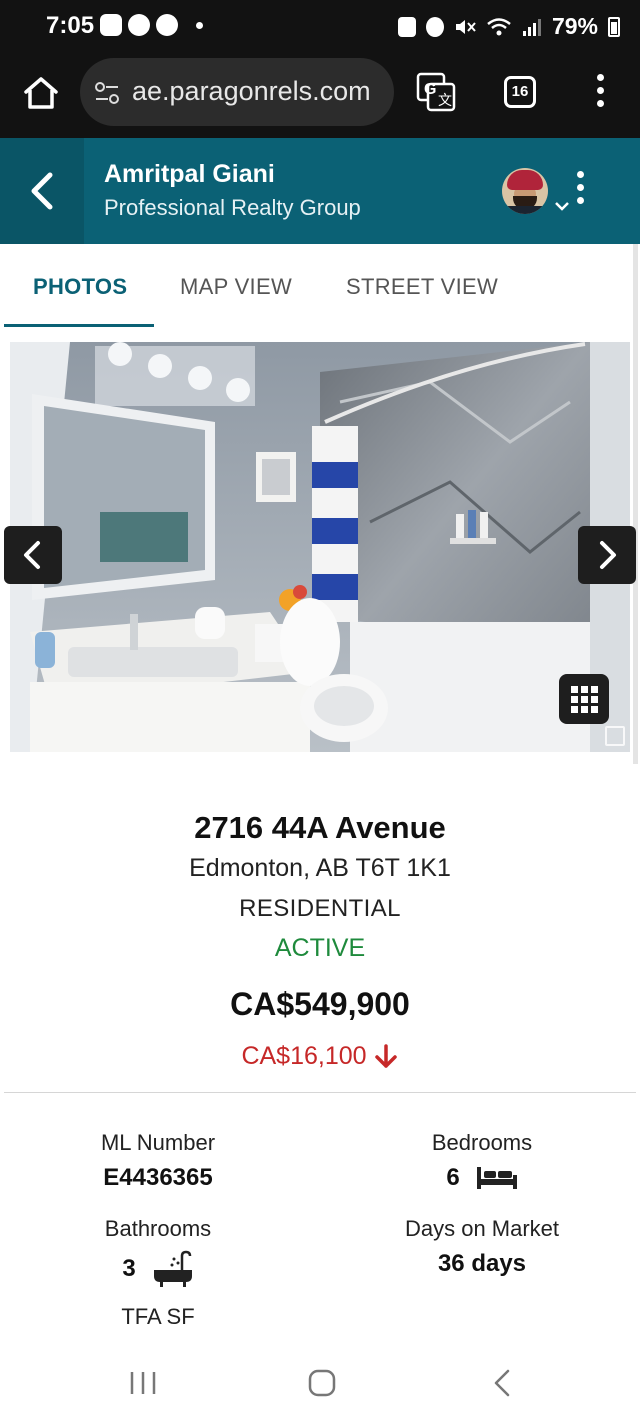 The width and height of the screenshot is (640, 1422). What do you see at coordinates (580, 191) in the screenshot?
I see `more-options-icon` at bounding box center [580, 191].